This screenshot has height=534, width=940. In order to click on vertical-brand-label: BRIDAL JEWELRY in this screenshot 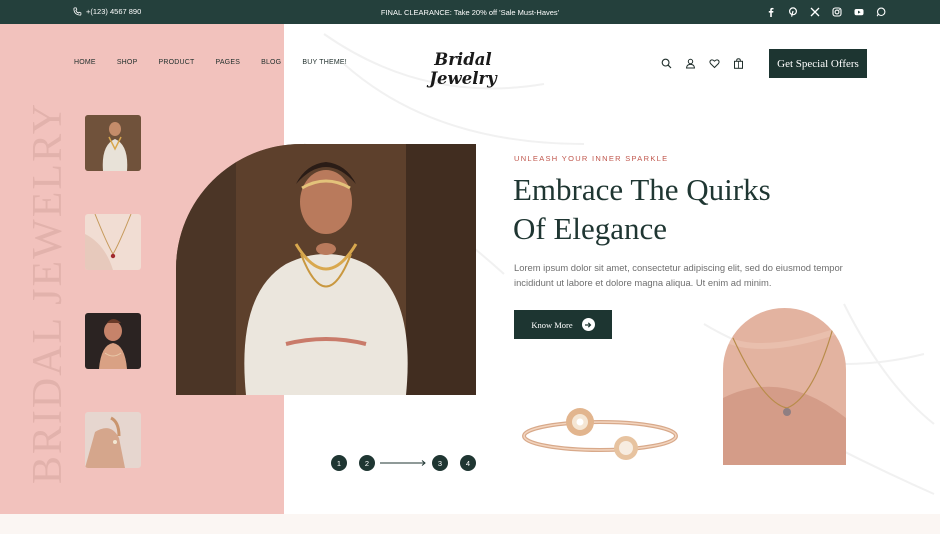, I will do `click(48, 293)`.